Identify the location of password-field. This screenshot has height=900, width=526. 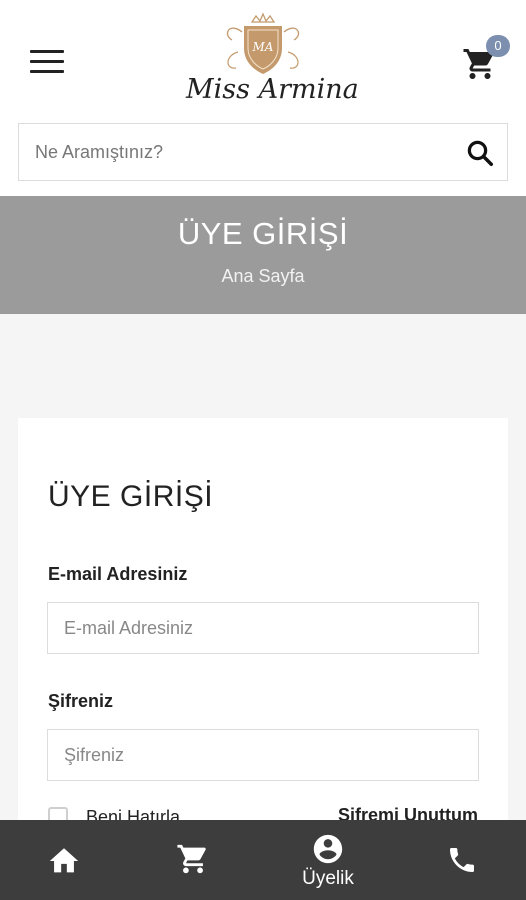
(263, 755).